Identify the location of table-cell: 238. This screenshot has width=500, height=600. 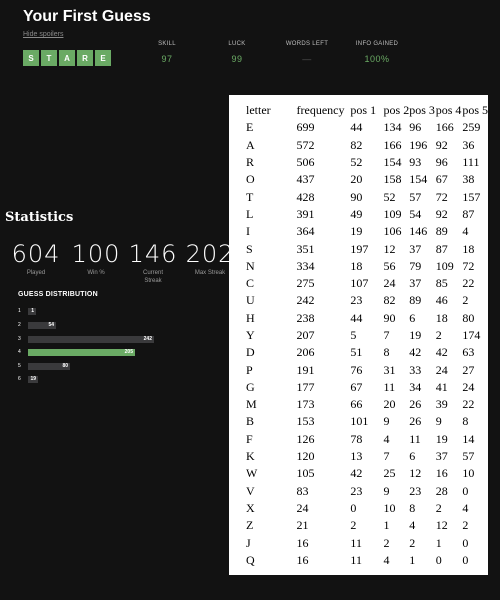
(305, 317).